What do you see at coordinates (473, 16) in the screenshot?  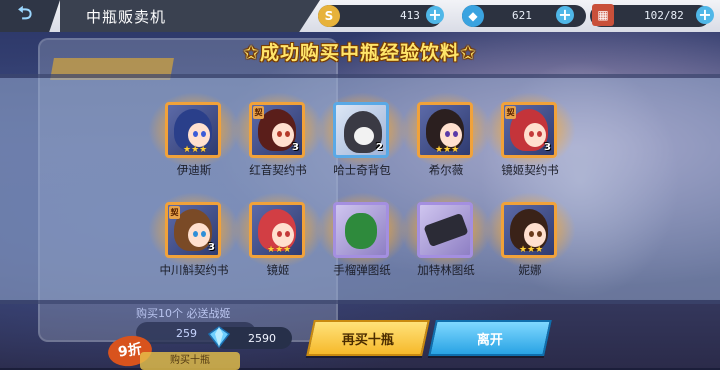 I see `diamond-icon: ◆` at bounding box center [473, 16].